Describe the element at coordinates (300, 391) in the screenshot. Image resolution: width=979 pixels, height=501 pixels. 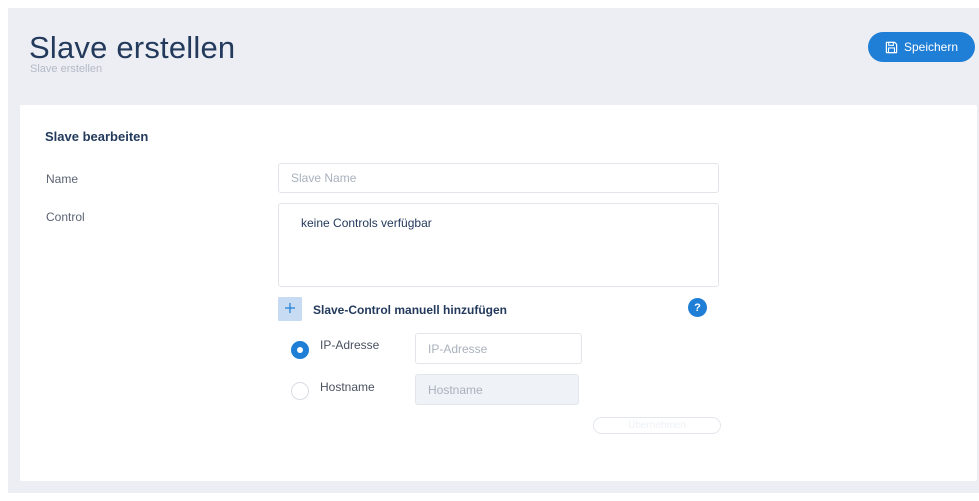
I see `hostname-radio` at that location.